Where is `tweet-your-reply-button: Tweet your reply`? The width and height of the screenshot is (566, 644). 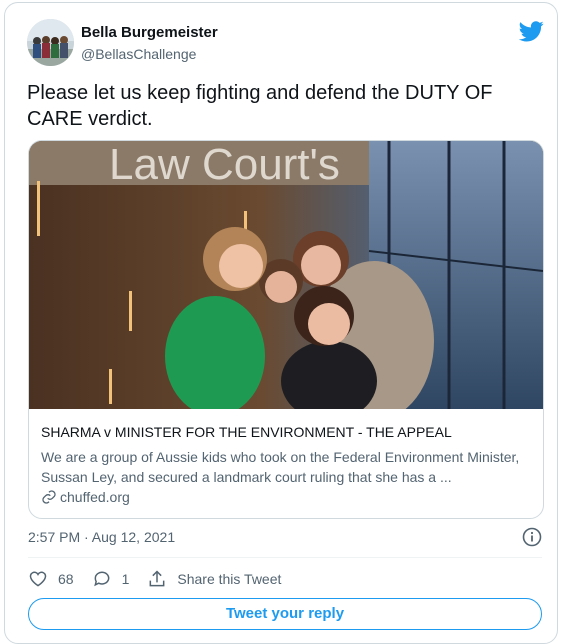
tweet-your-reply-button: Tweet your reply is located at coordinates (285, 614).